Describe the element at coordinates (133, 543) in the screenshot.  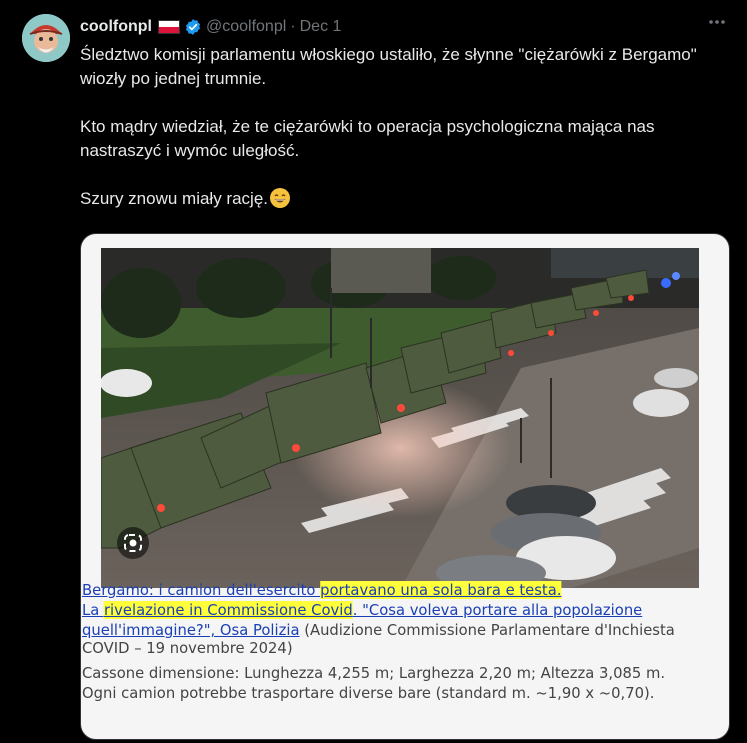
I see `google-lens-icon` at that location.